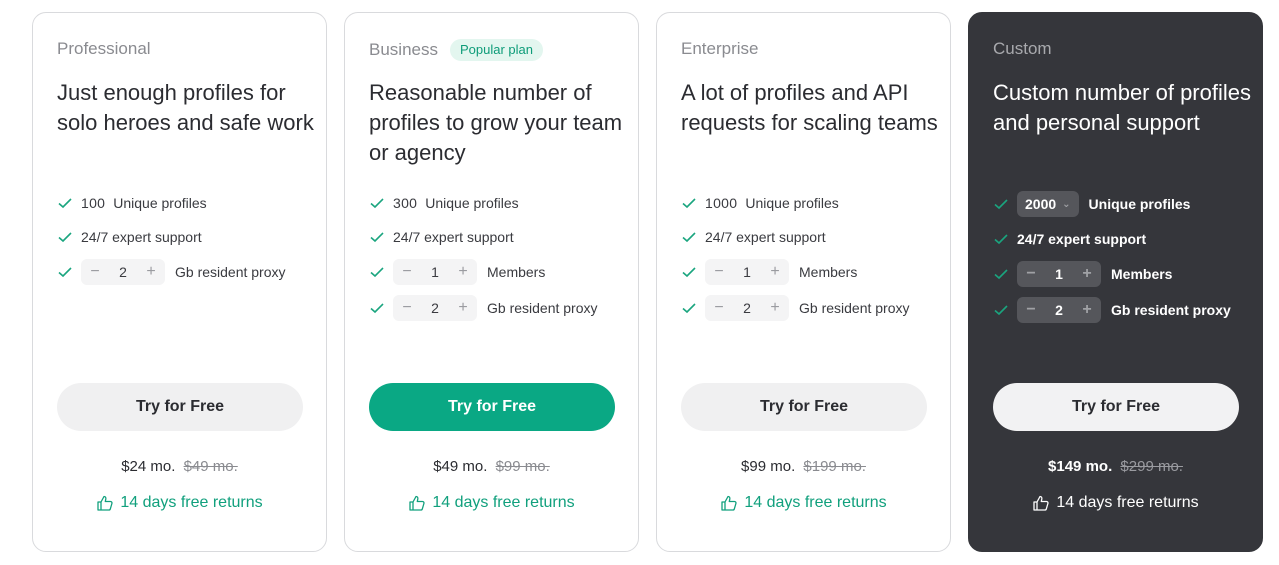  Describe the element at coordinates (1115, 466) in the screenshot. I see `price: $149 mo. $299 mo.` at that location.